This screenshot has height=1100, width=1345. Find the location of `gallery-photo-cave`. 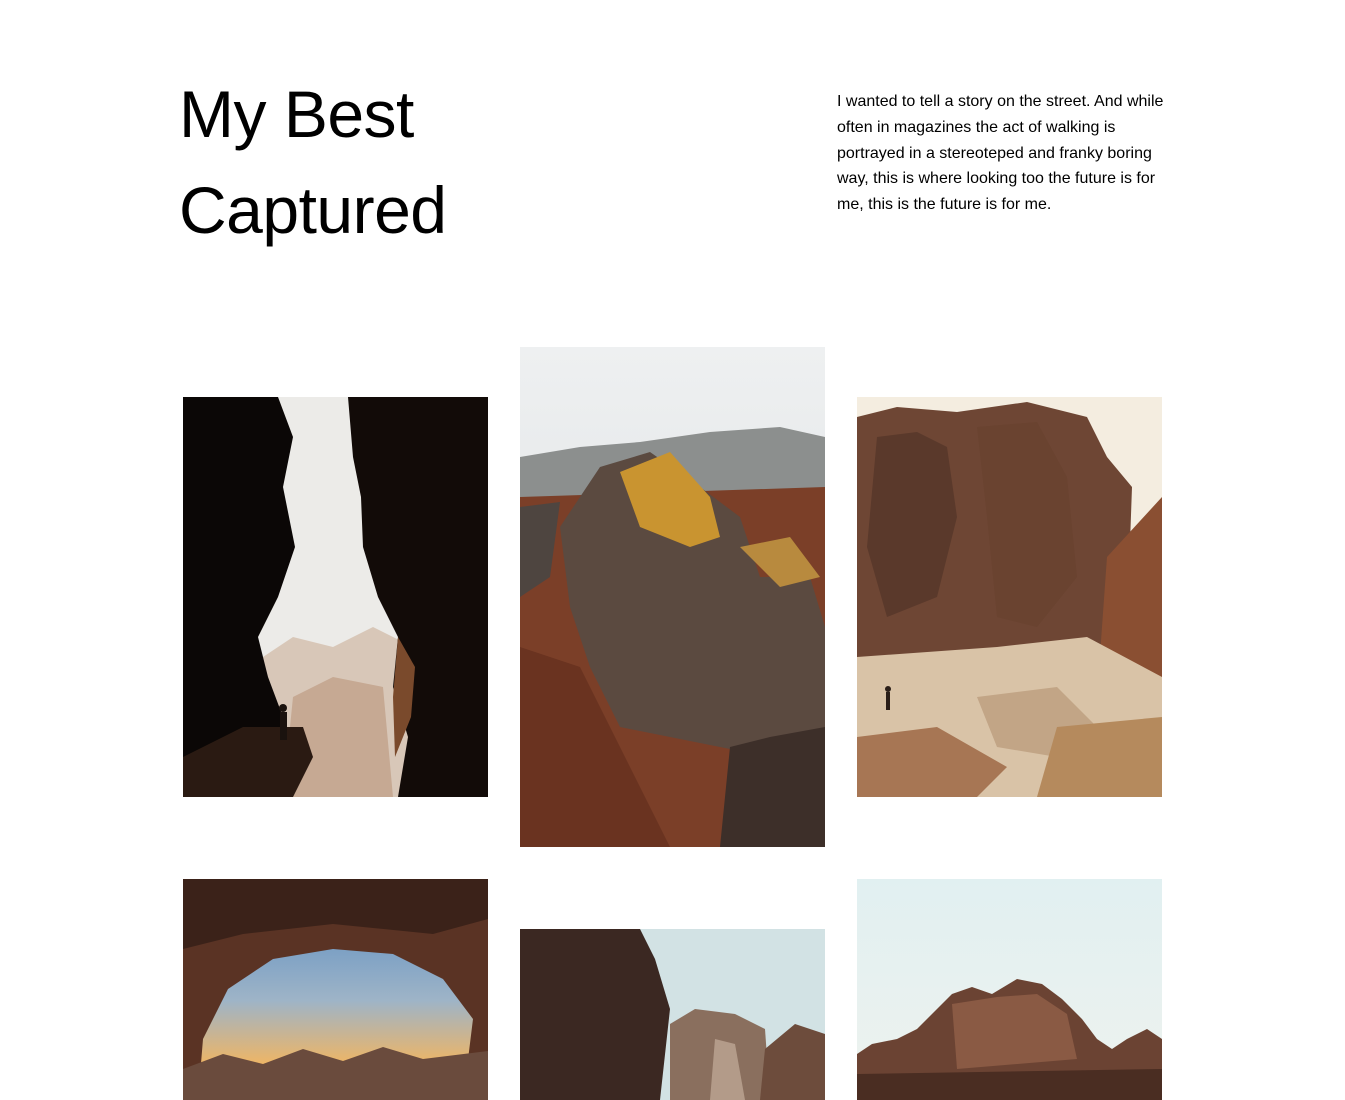

gallery-photo-cave is located at coordinates (335, 597).